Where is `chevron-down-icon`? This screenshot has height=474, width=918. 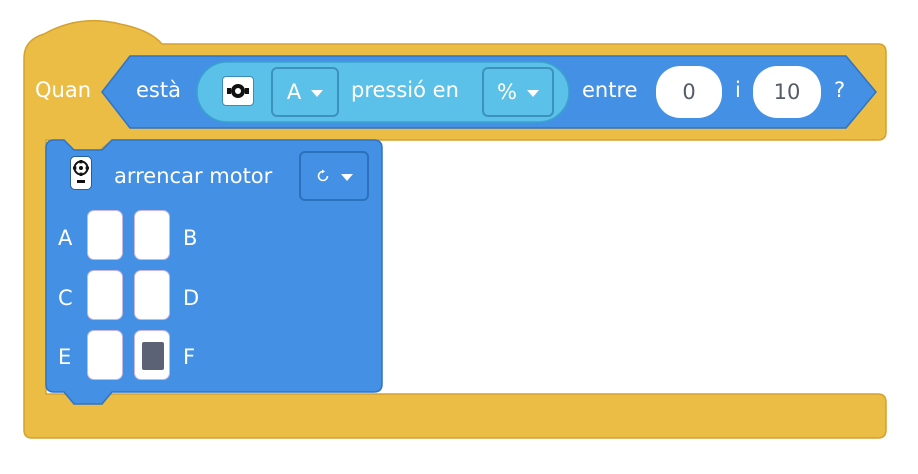 chevron-down-icon is located at coordinates (347, 177).